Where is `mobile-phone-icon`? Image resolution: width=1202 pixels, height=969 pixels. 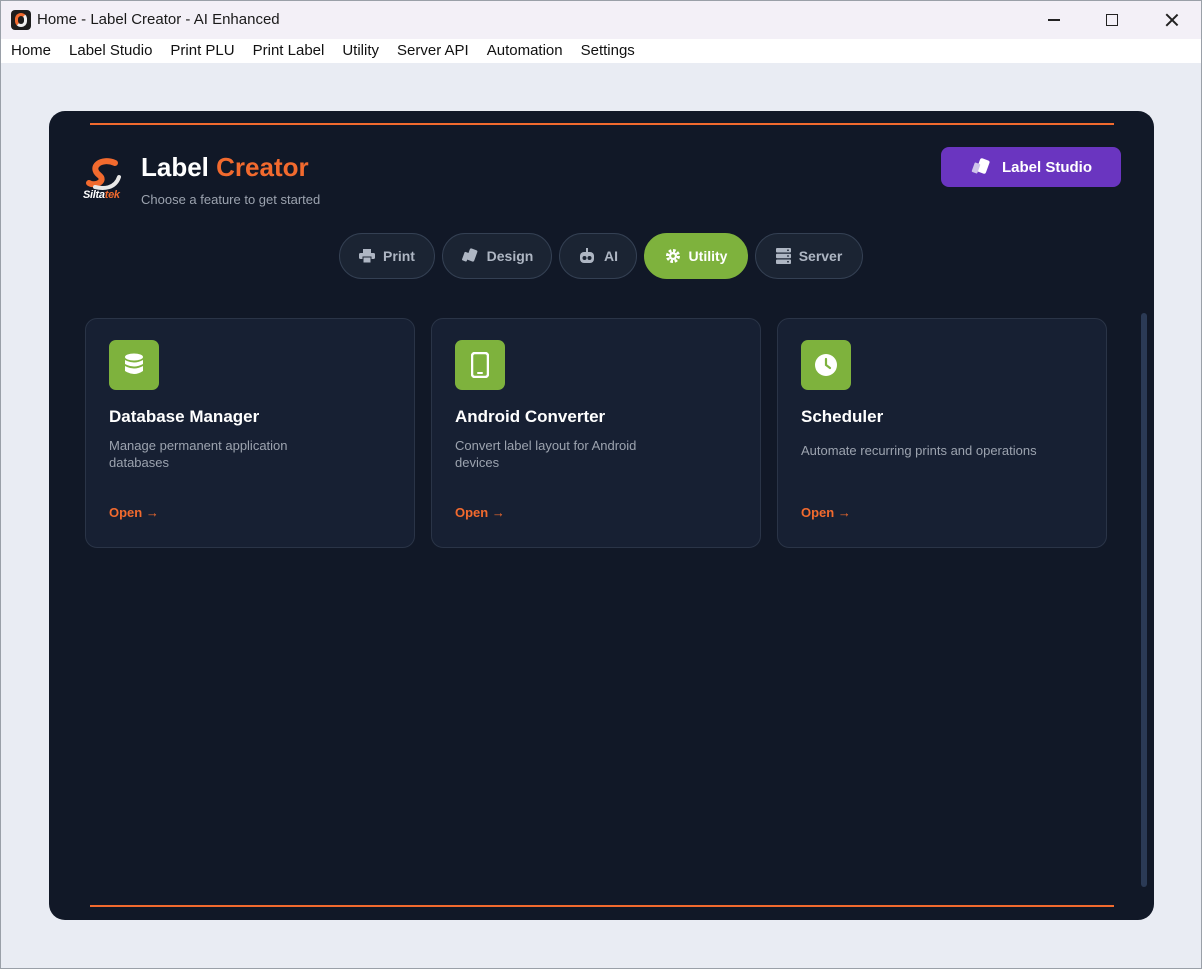 mobile-phone-icon is located at coordinates (480, 365).